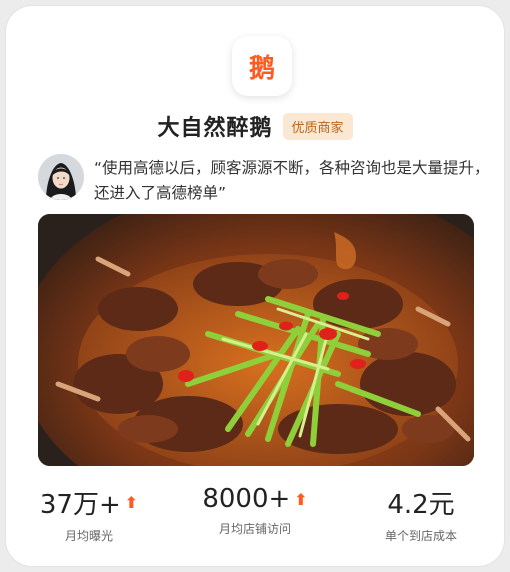 The width and height of the screenshot is (510, 572). I want to click on stats-row: 37万+ ⬆ 月均曝光 8000+ ⬆ 月均店铺访问 4.2元 单个到店成本, so click(255, 514).